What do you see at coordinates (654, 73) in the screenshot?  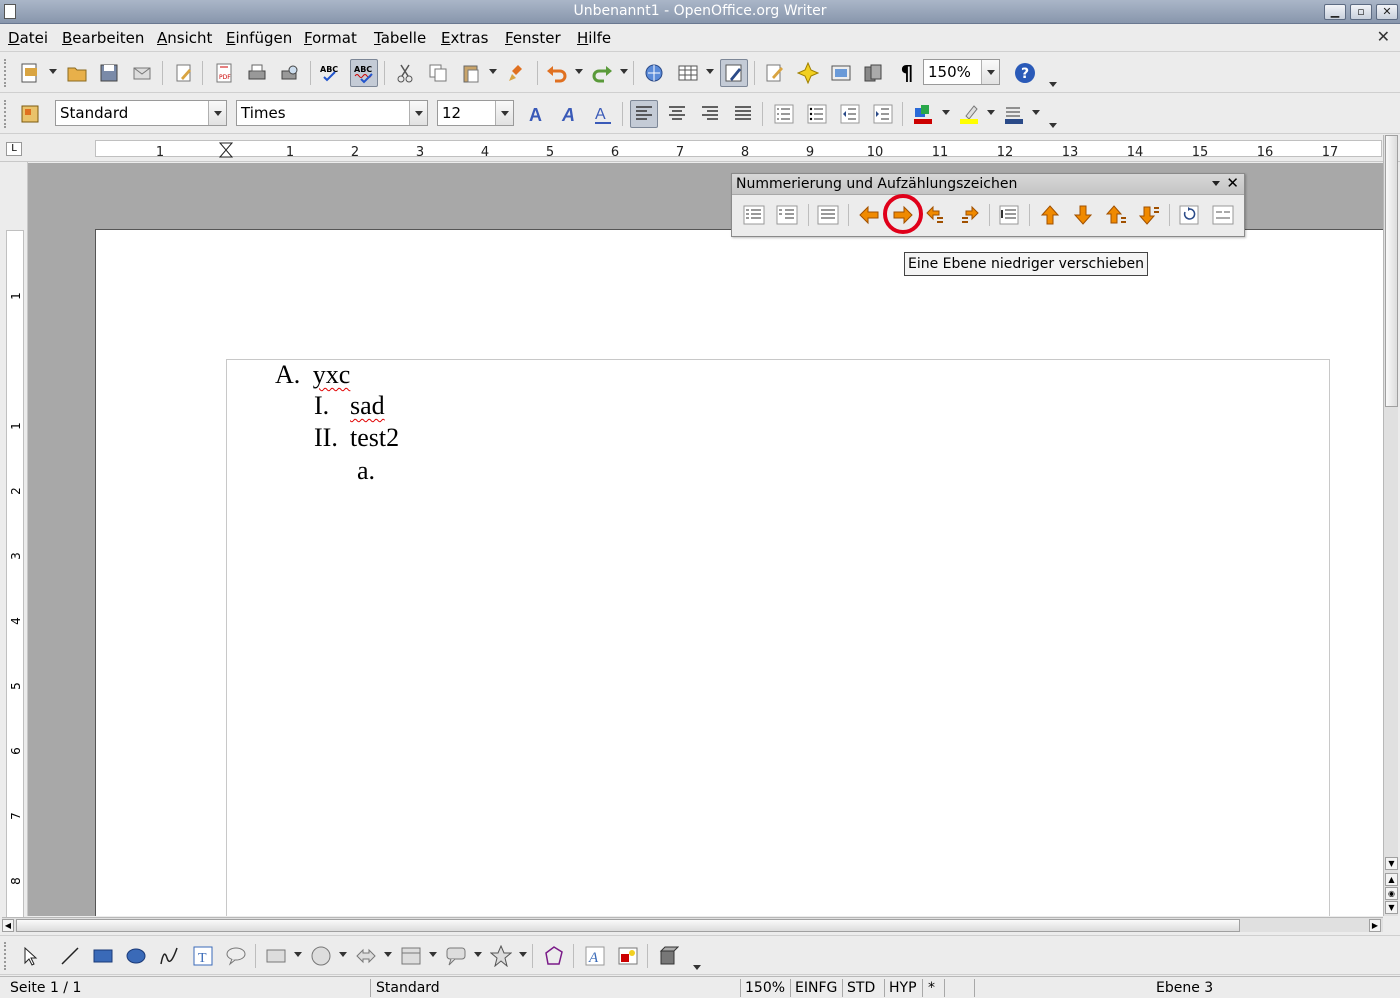 I see `hyperlink-icon` at bounding box center [654, 73].